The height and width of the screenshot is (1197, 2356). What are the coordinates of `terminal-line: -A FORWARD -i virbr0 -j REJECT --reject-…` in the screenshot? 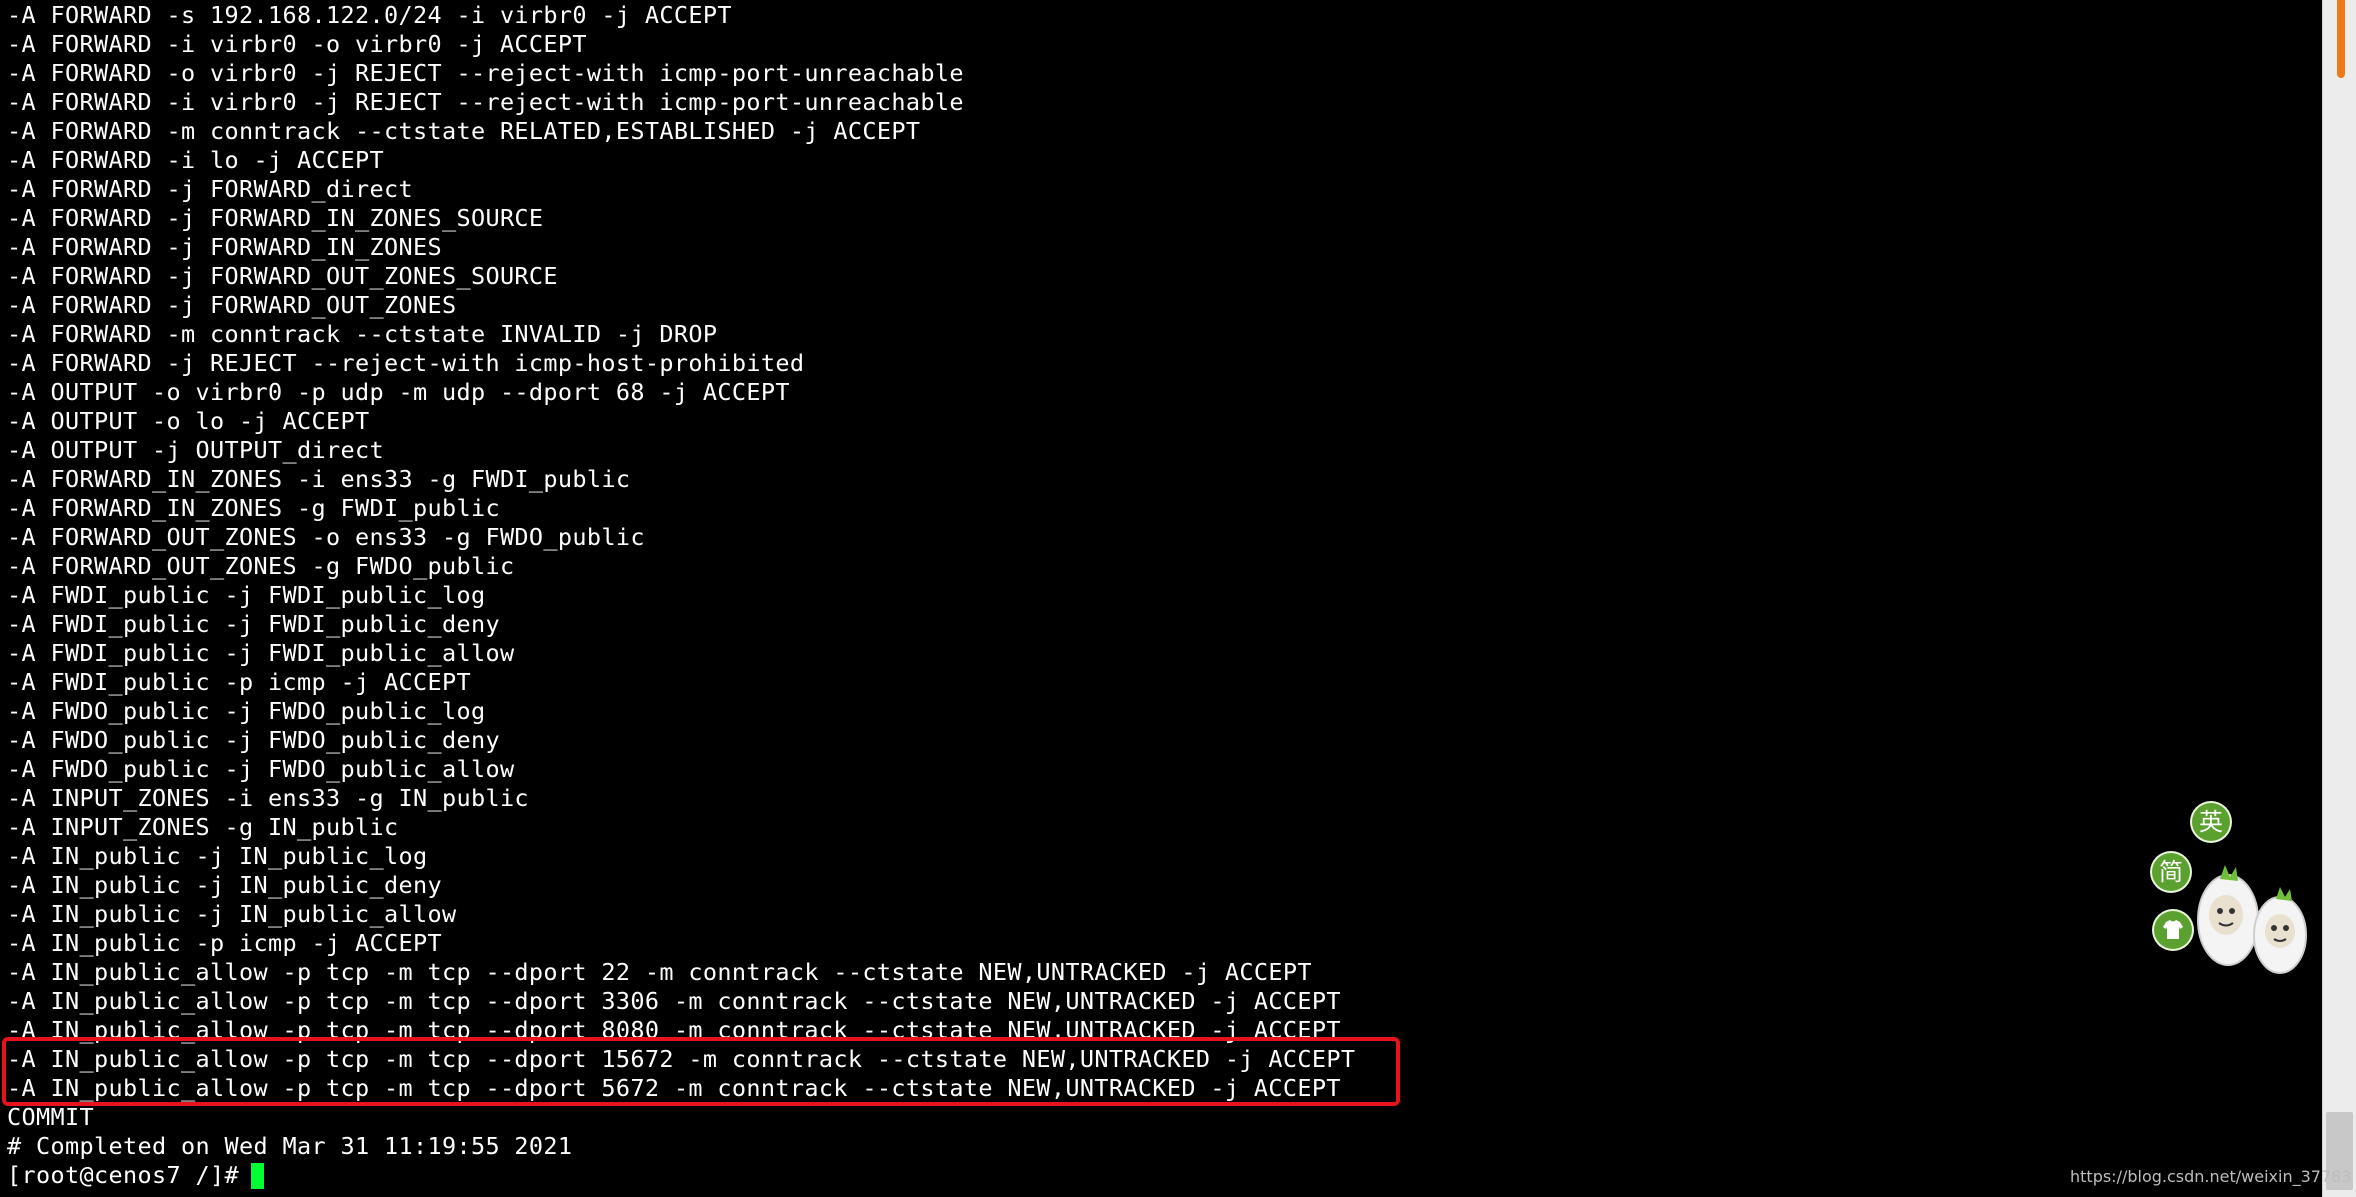 It's located at (485, 102).